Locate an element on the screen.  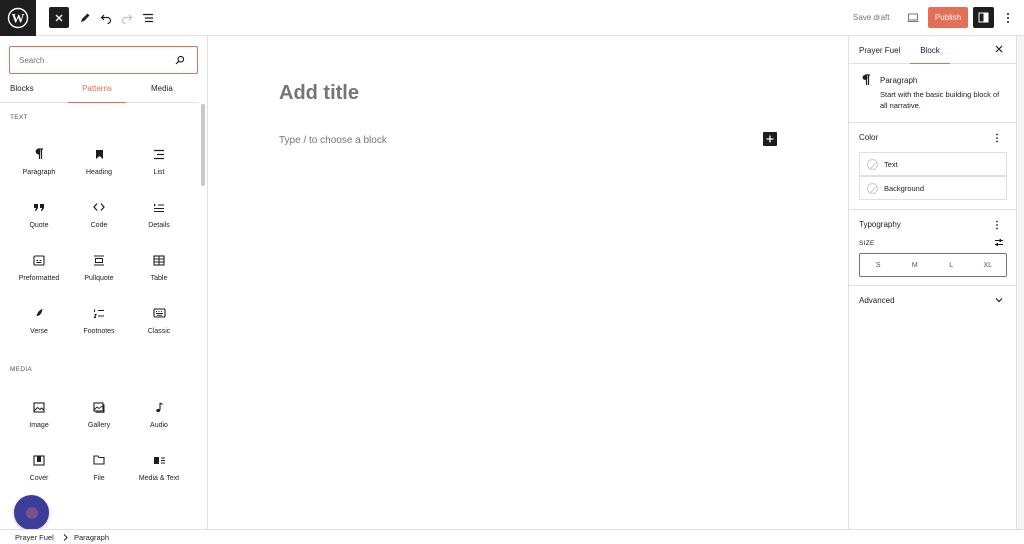
audio-icon is located at coordinates (159, 407).